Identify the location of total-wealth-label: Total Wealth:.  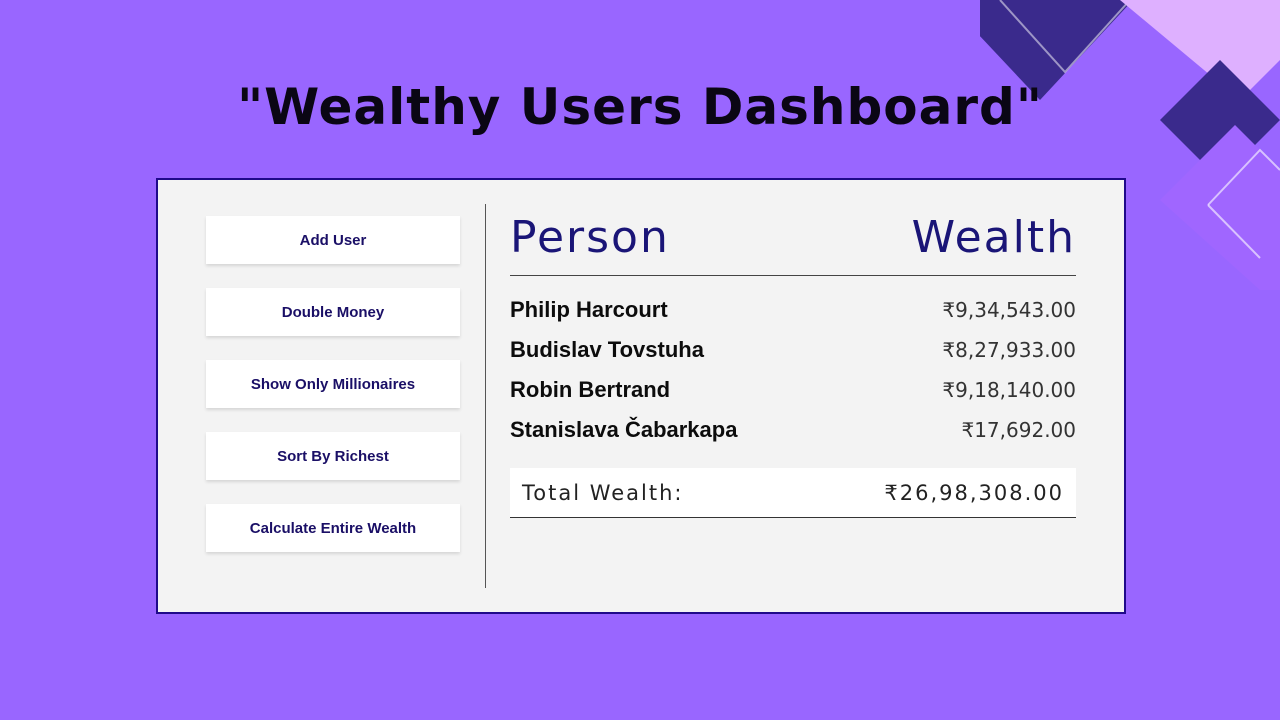
(603, 492).